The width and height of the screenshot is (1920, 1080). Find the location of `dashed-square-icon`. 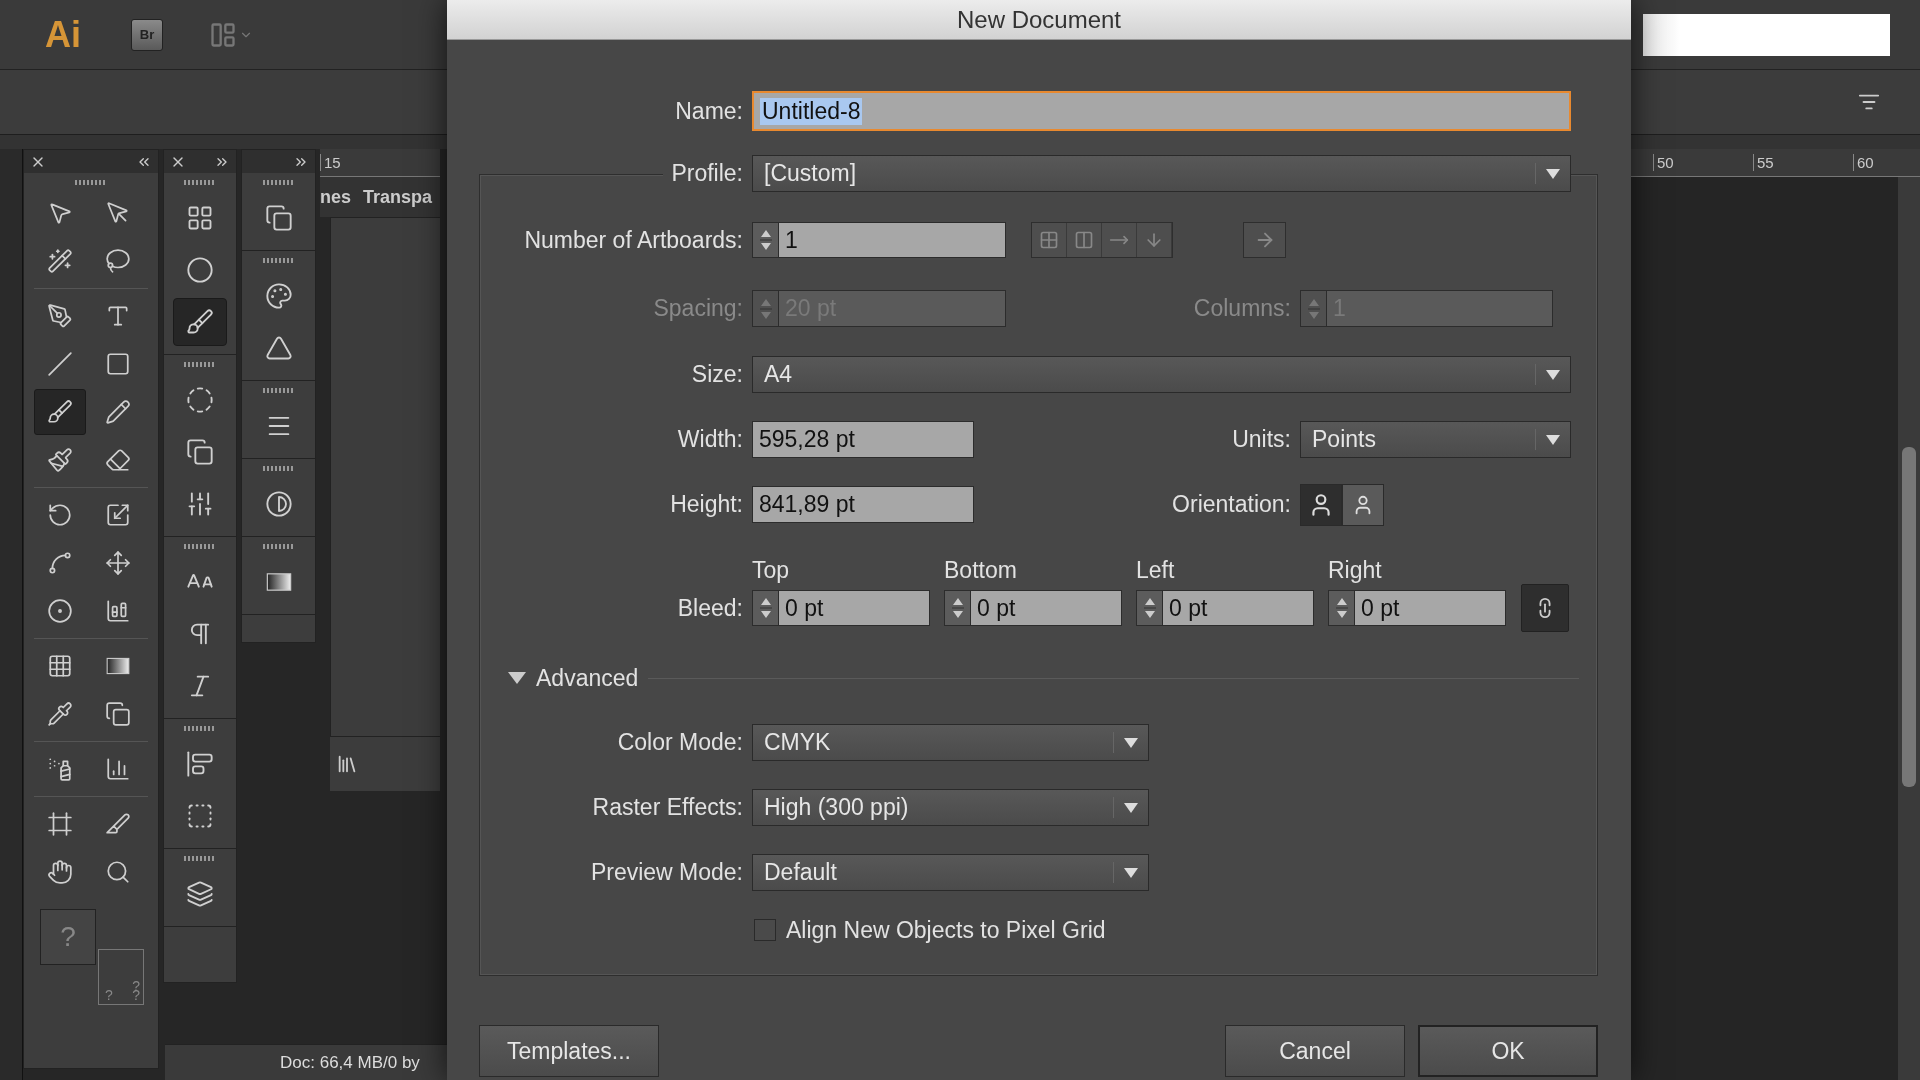

dashed-square-icon is located at coordinates (200, 816).